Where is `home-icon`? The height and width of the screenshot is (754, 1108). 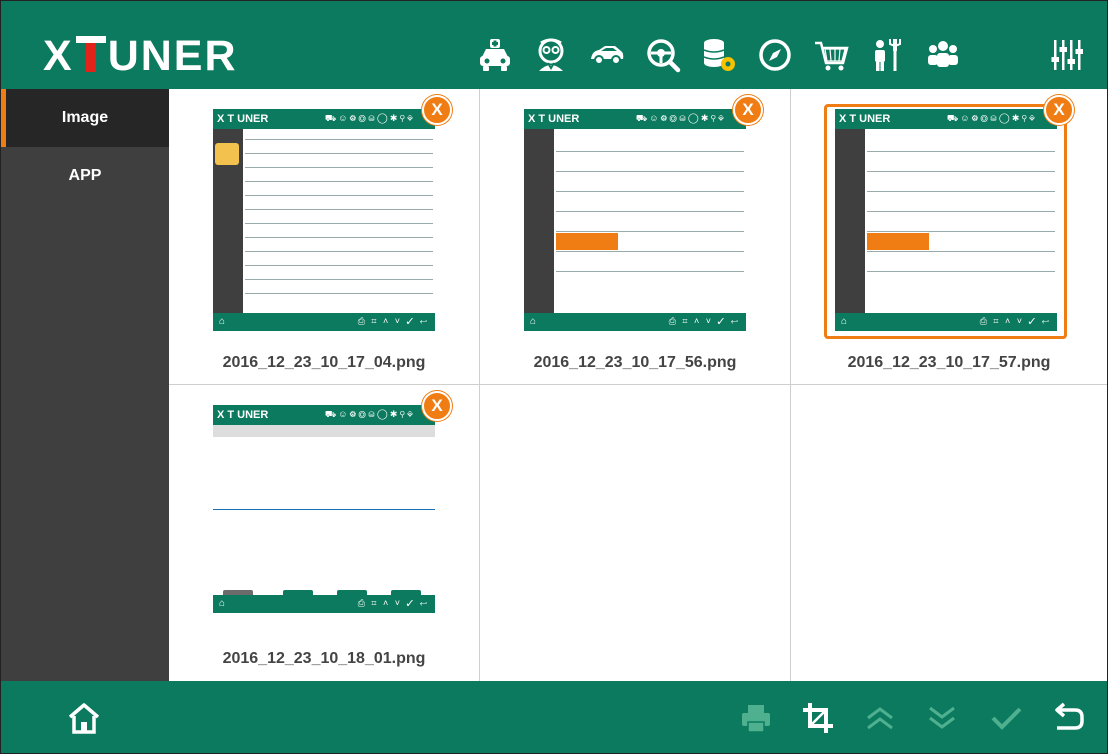
home-icon is located at coordinates (84, 718).